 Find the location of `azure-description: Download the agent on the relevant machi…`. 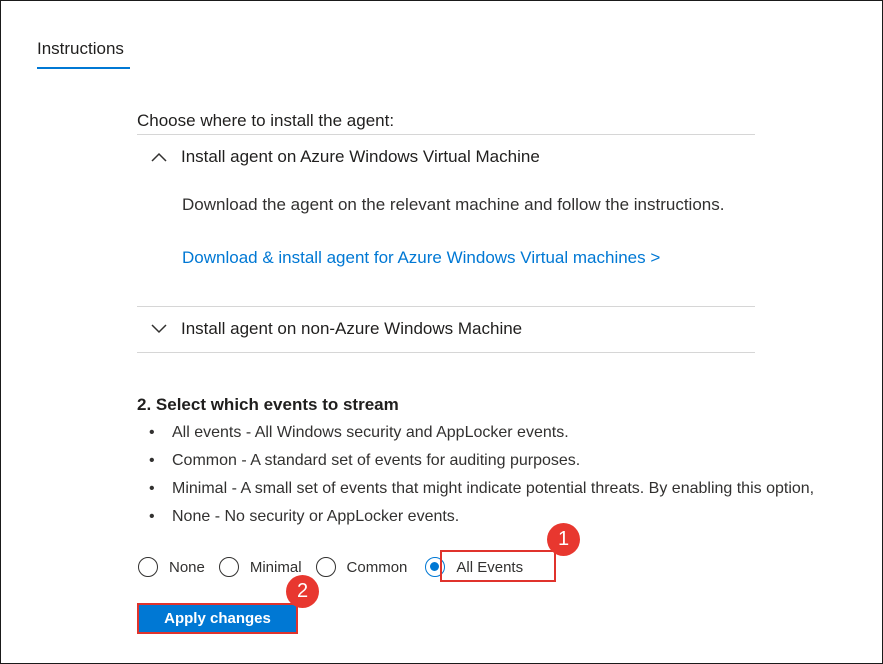

azure-description: Download the agent on the relevant machi… is located at coordinates (453, 204).